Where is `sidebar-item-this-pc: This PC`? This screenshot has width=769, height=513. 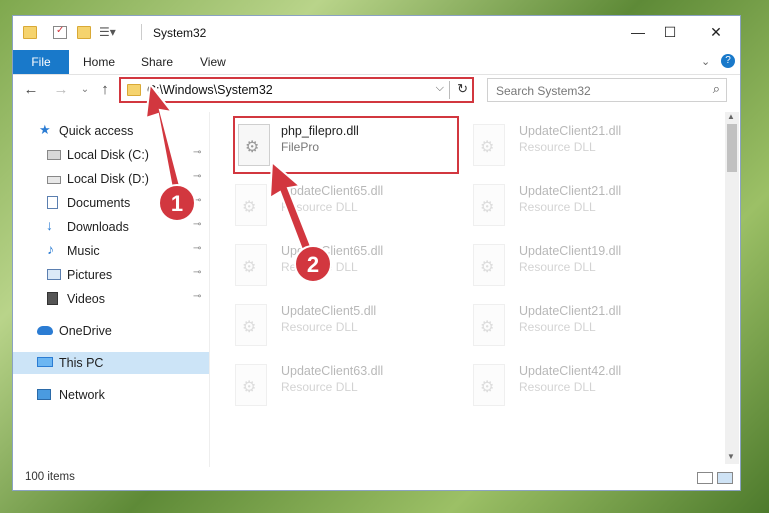
sidebar-item-this-pc: This PC is located at coordinates (111, 363).